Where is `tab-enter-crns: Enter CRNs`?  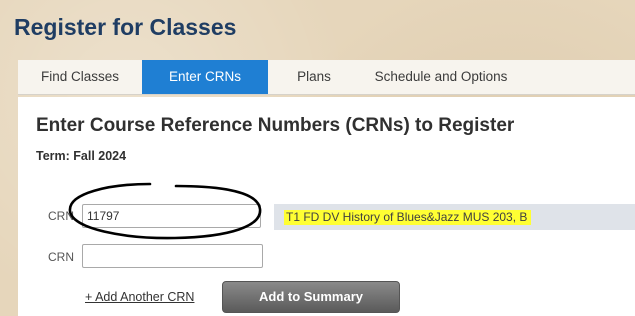 tab-enter-crns: Enter CRNs is located at coordinates (205, 77).